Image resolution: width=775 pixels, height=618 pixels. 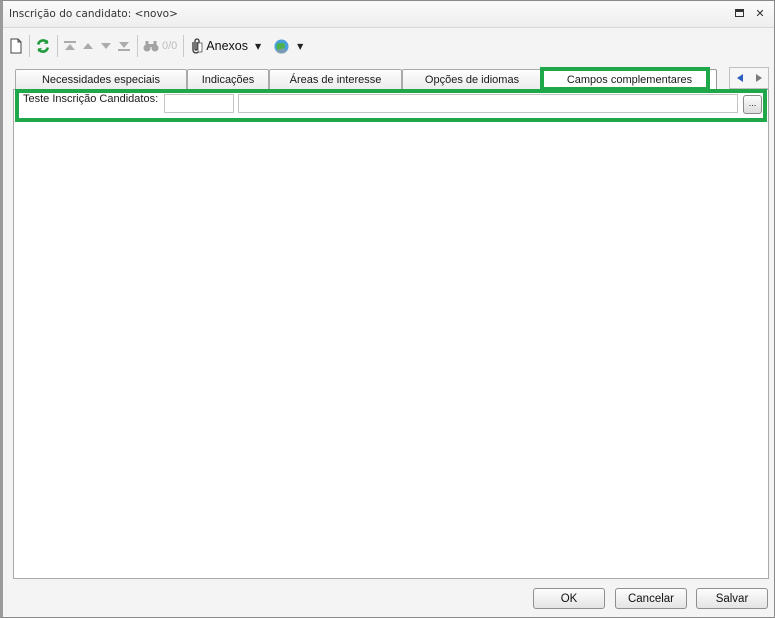 What do you see at coordinates (388, 599) in the screenshot?
I see `dialog-footer: OK Cancelar Salvar` at bounding box center [388, 599].